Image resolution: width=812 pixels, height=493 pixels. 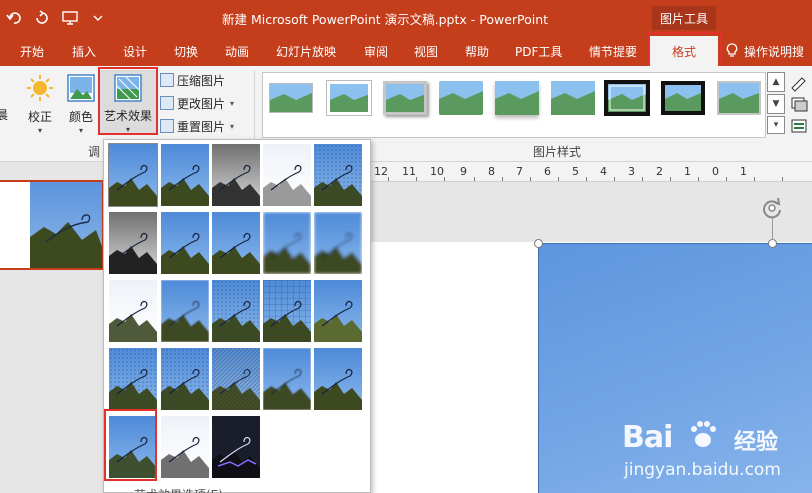 I want to click on artistic-effect-glow-diffused, so click(x=287, y=243).